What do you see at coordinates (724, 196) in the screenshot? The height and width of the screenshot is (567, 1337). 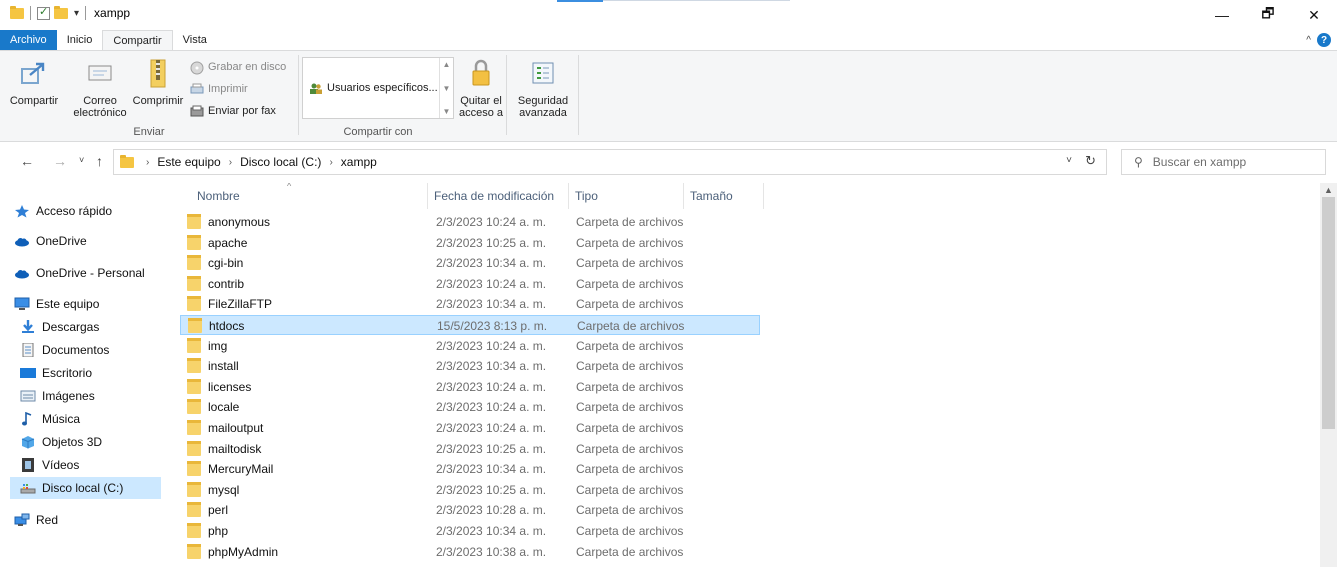 I see `column-header-size: Tamaño` at bounding box center [724, 196].